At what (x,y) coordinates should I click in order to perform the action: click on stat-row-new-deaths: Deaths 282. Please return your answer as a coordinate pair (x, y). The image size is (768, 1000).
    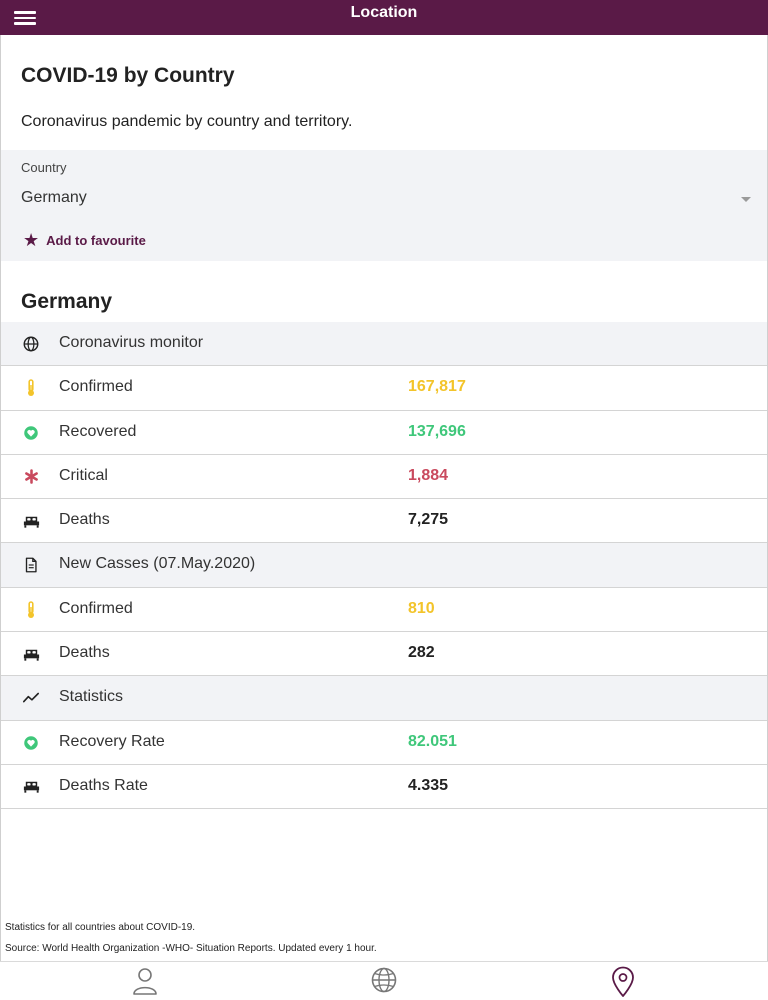
    Looking at the image, I should click on (384, 654).